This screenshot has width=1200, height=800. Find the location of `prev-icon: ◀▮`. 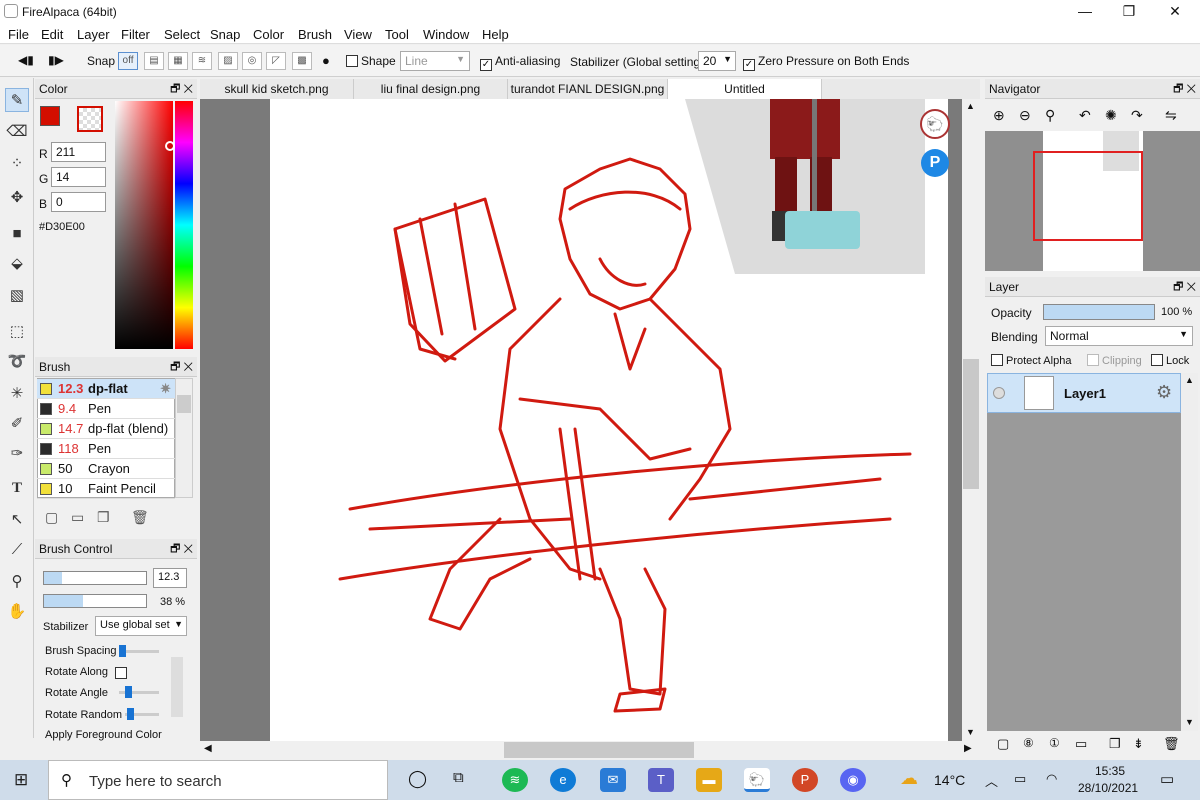

prev-icon: ◀▮ is located at coordinates (26, 60).